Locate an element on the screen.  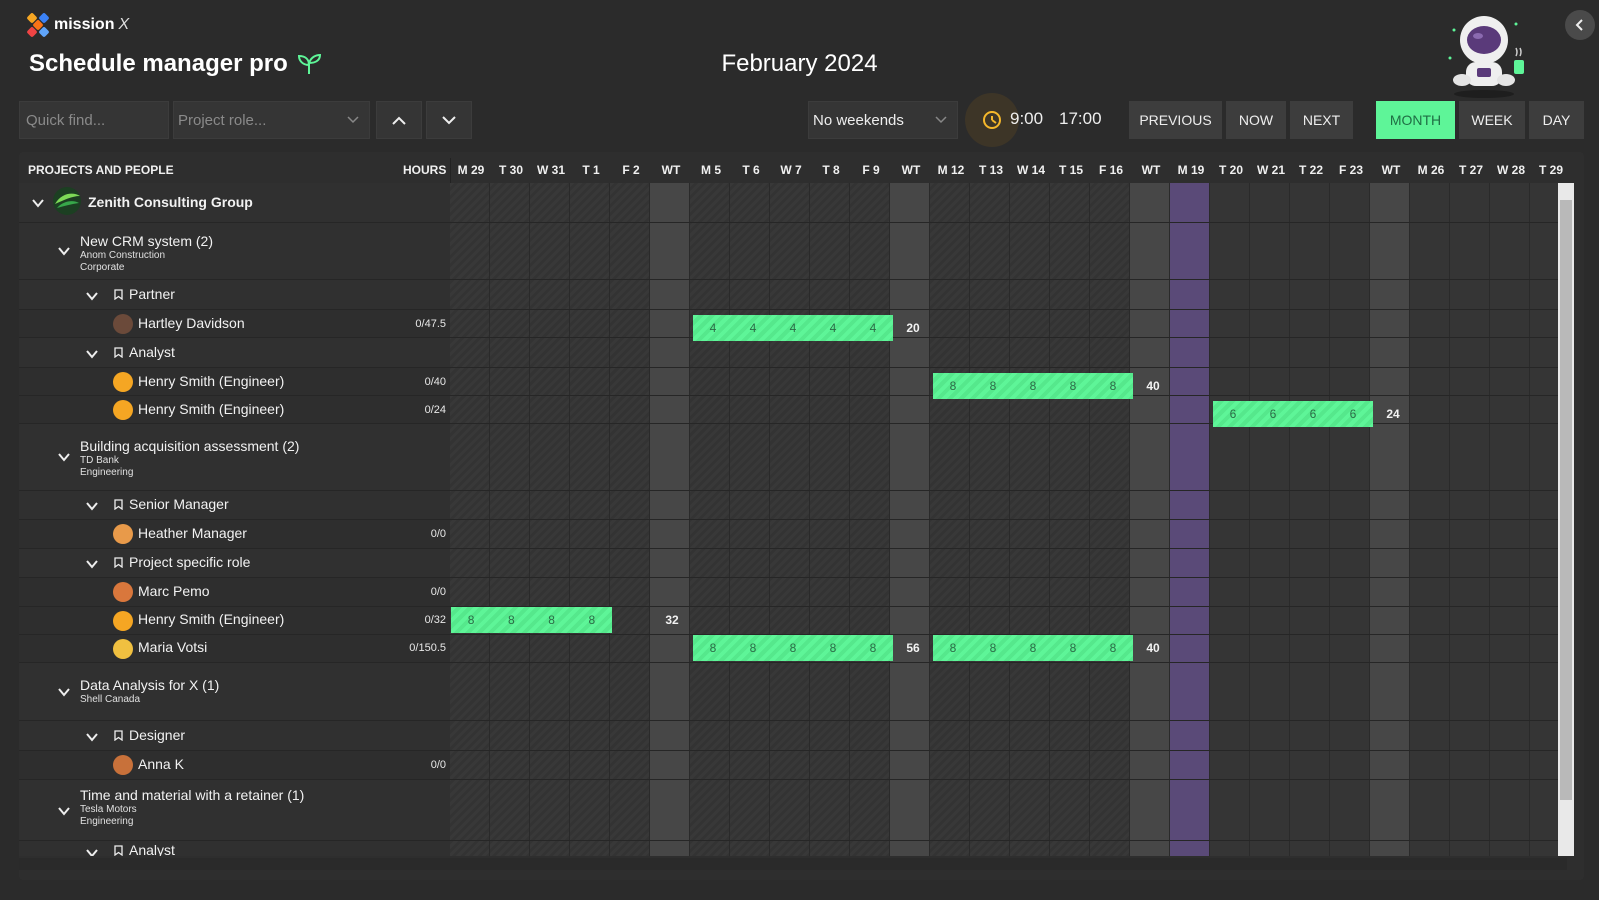
week-total: 56 is located at coordinates (913, 648).